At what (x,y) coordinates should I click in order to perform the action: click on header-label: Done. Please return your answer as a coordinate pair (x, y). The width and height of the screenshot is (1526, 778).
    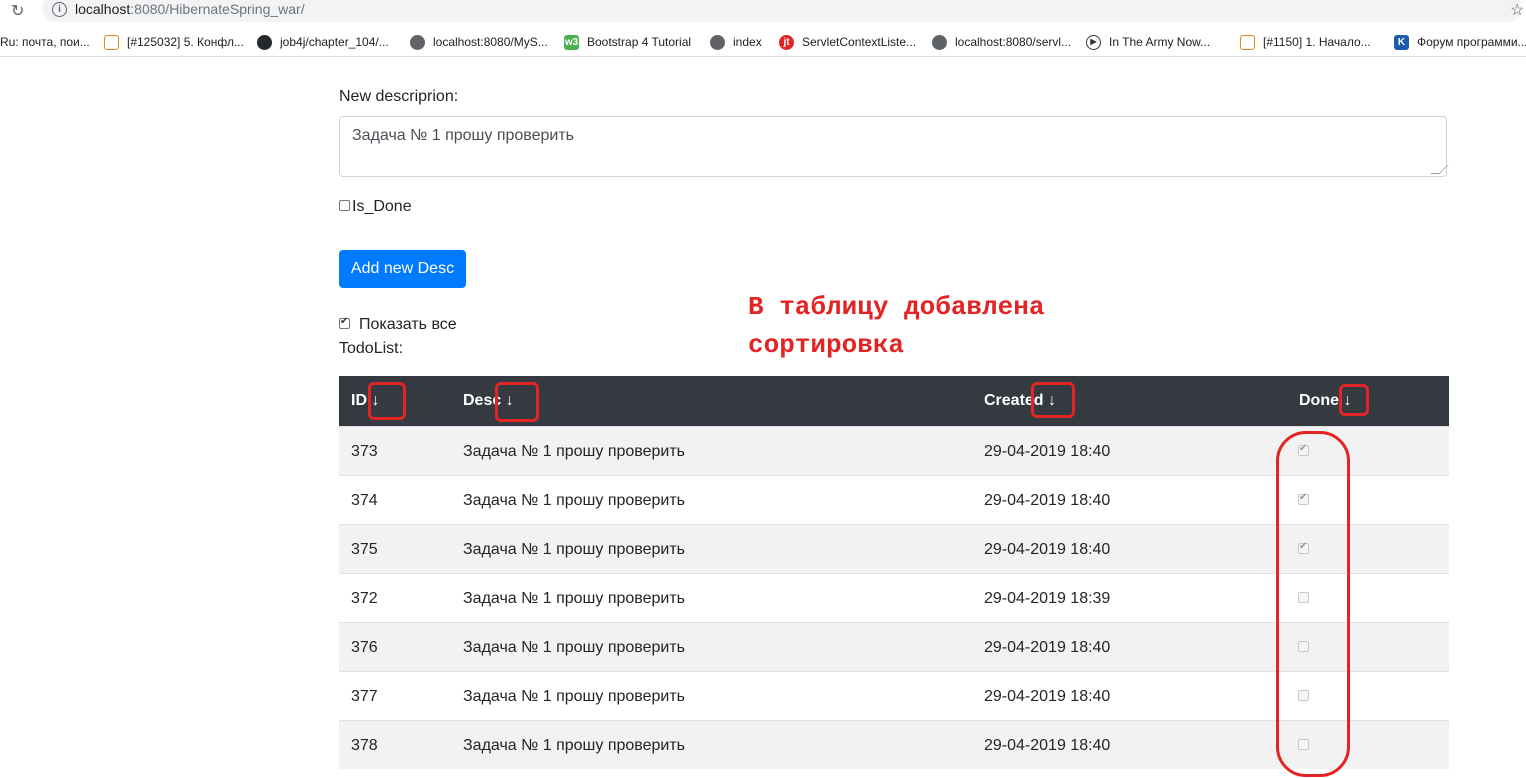
    Looking at the image, I should click on (1319, 400).